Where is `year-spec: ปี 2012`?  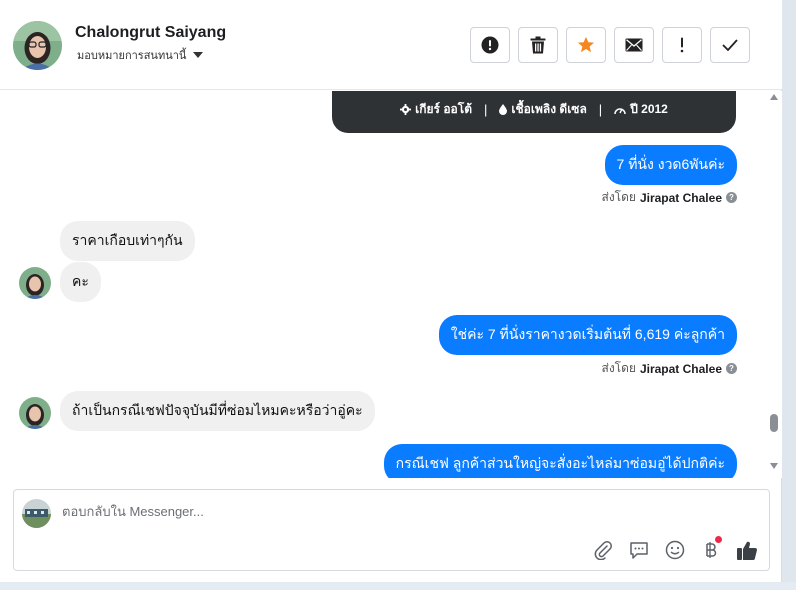
year-spec: ปี 2012 is located at coordinates (641, 109).